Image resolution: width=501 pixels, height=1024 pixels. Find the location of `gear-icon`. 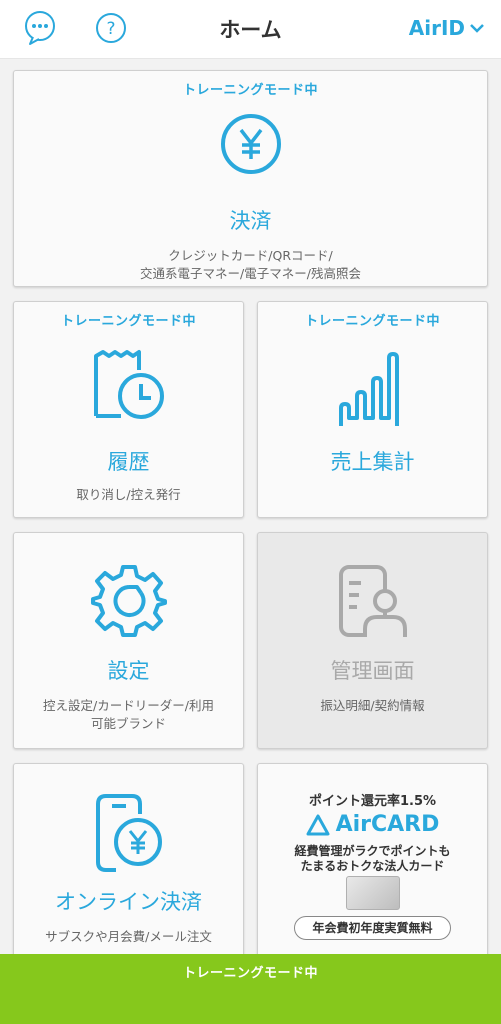

gear-icon is located at coordinates (128, 601).